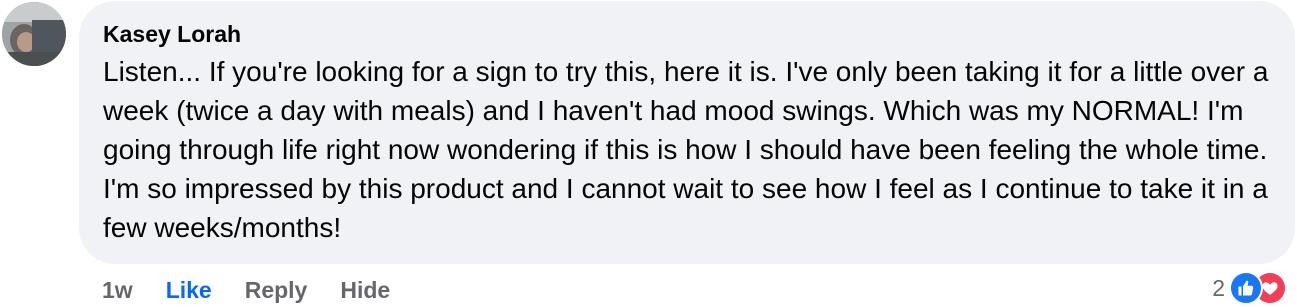  I want to click on reactions-summary: 2, so click(1249, 288).